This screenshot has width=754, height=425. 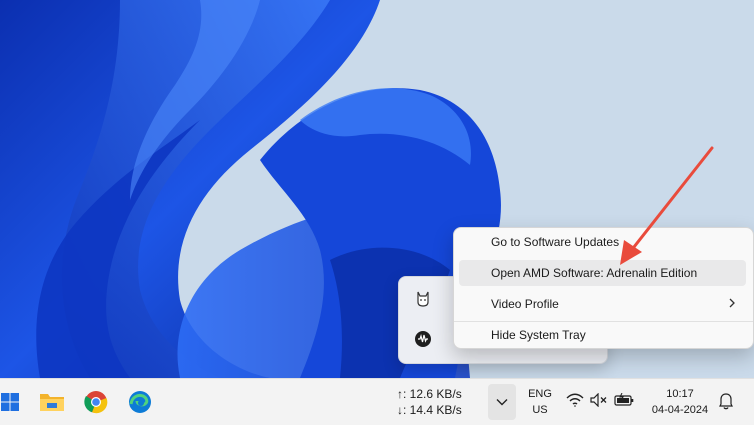 I want to click on show-hidden-icons-button, so click(x=502, y=402).